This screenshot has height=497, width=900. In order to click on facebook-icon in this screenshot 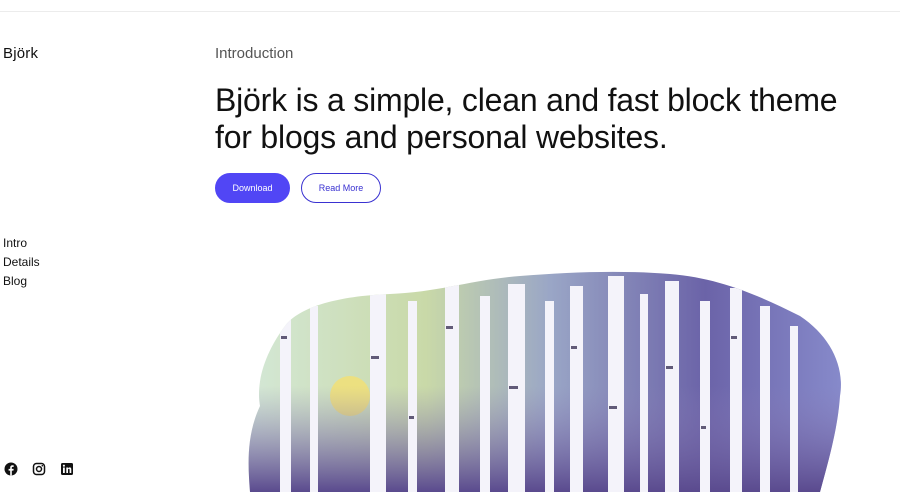, I will do `click(11, 469)`.